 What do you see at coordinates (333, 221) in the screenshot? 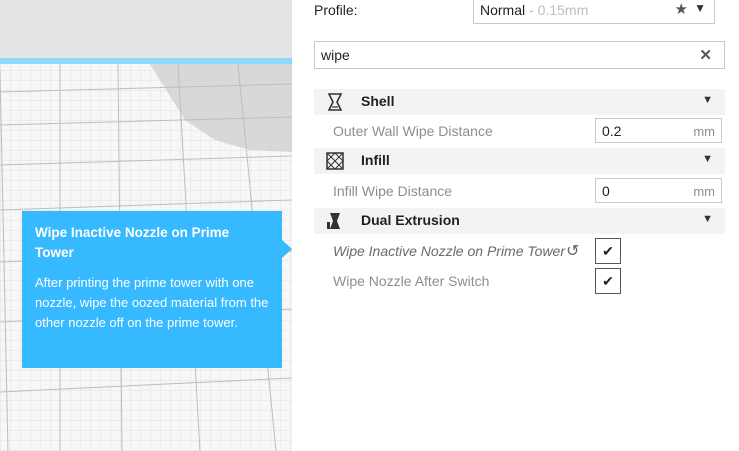
I see `dual-extrusion-icon` at bounding box center [333, 221].